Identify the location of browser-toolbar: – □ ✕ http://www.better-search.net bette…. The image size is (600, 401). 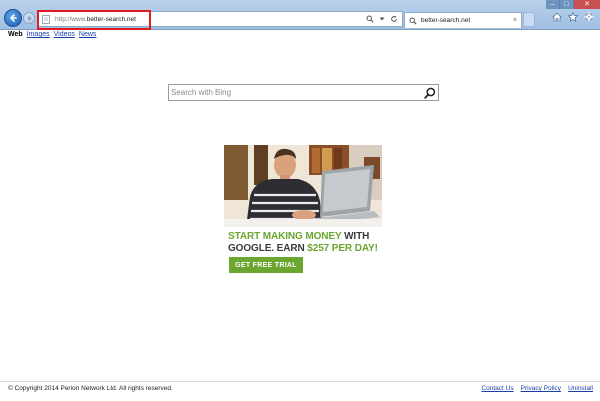
(300, 15).